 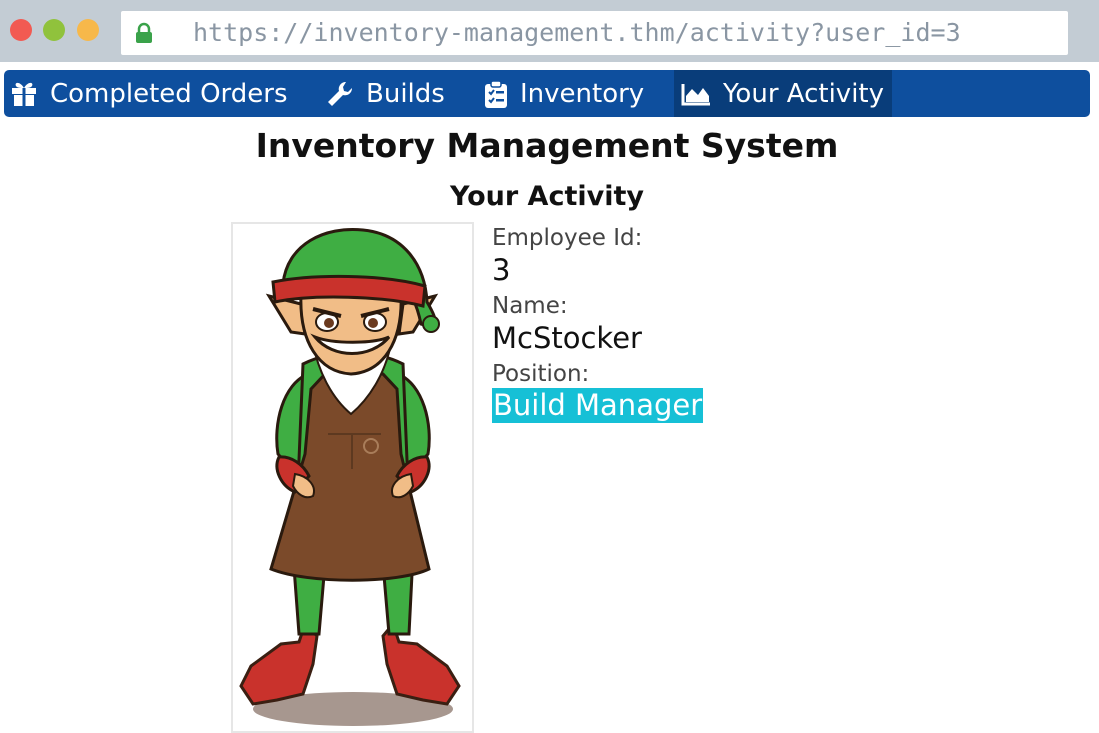 What do you see at coordinates (144, 32) in the screenshot?
I see `lock-icon` at bounding box center [144, 32].